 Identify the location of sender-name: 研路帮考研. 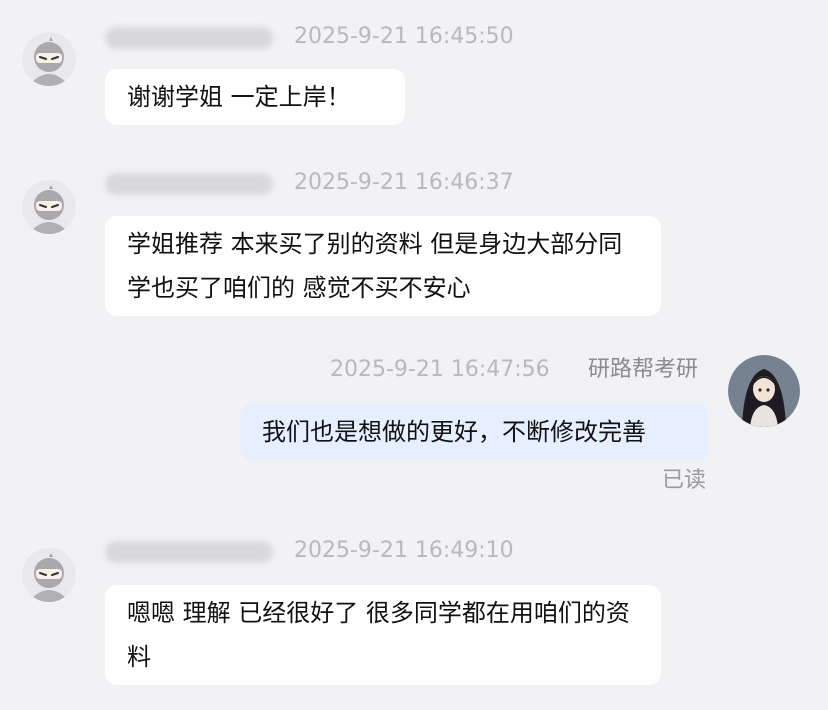
(643, 369).